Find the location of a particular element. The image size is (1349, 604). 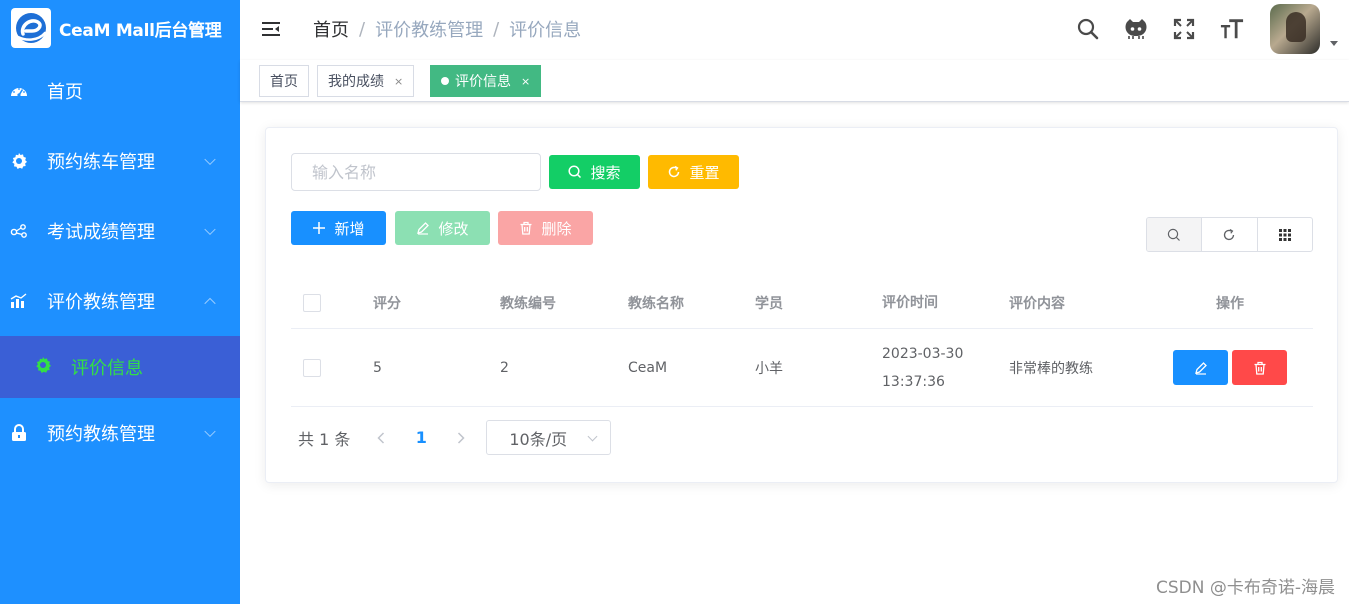

sidebar-item-label: 预约练车管理 is located at coordinates (101, 162).